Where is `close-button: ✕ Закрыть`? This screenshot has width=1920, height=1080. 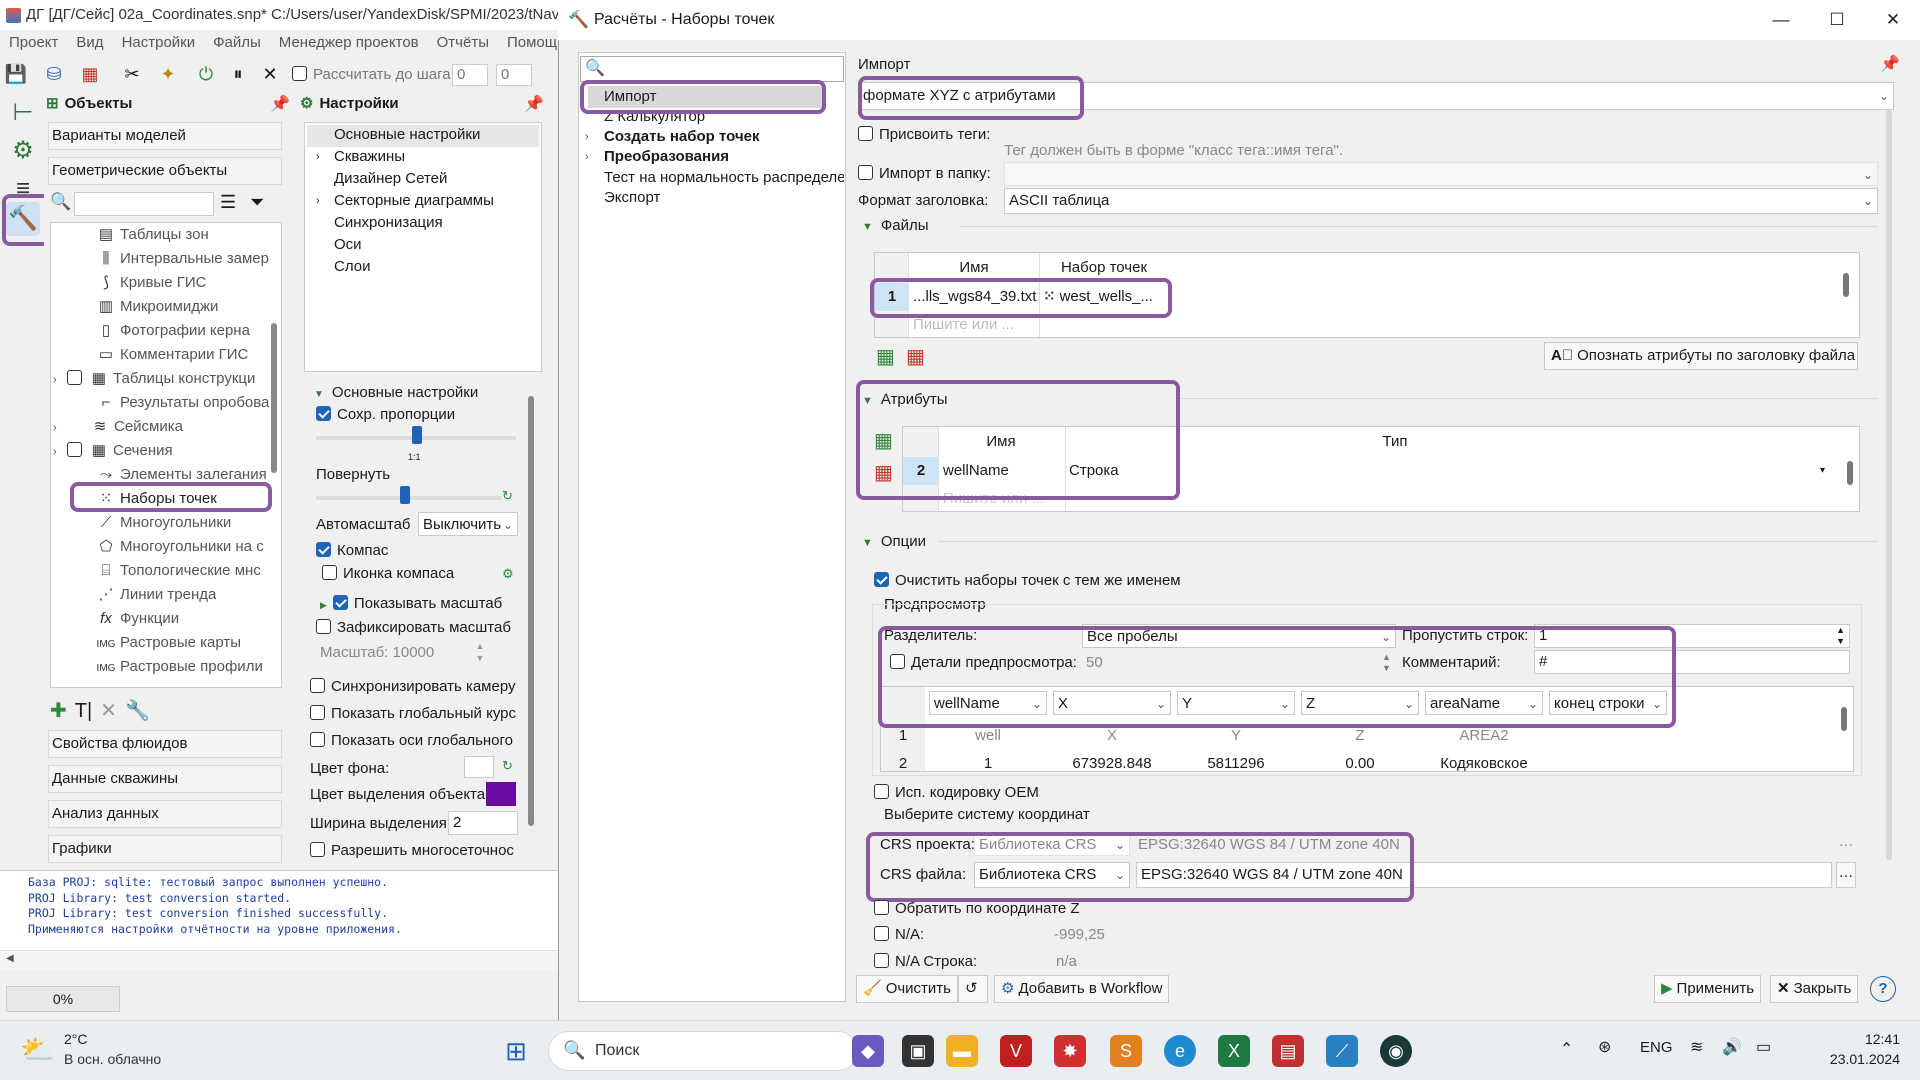
close-button: ✕ Закрыть is located at coordinates (1814, 989).